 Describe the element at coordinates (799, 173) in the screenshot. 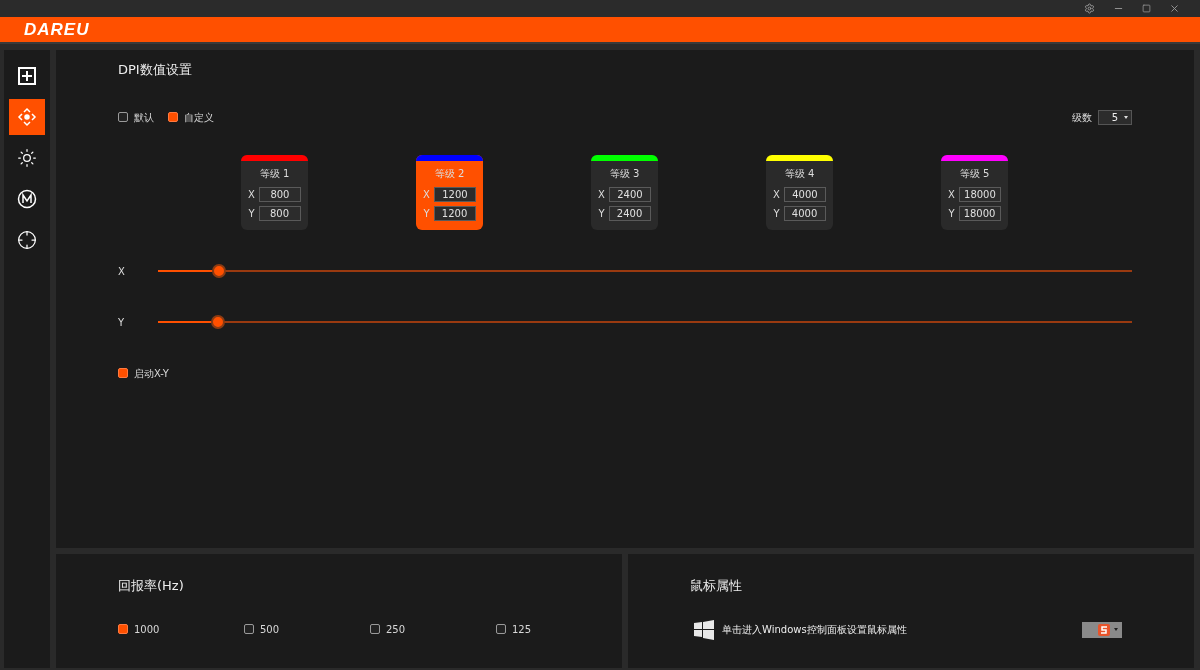

I see `level-title: 等级 4` at that location.